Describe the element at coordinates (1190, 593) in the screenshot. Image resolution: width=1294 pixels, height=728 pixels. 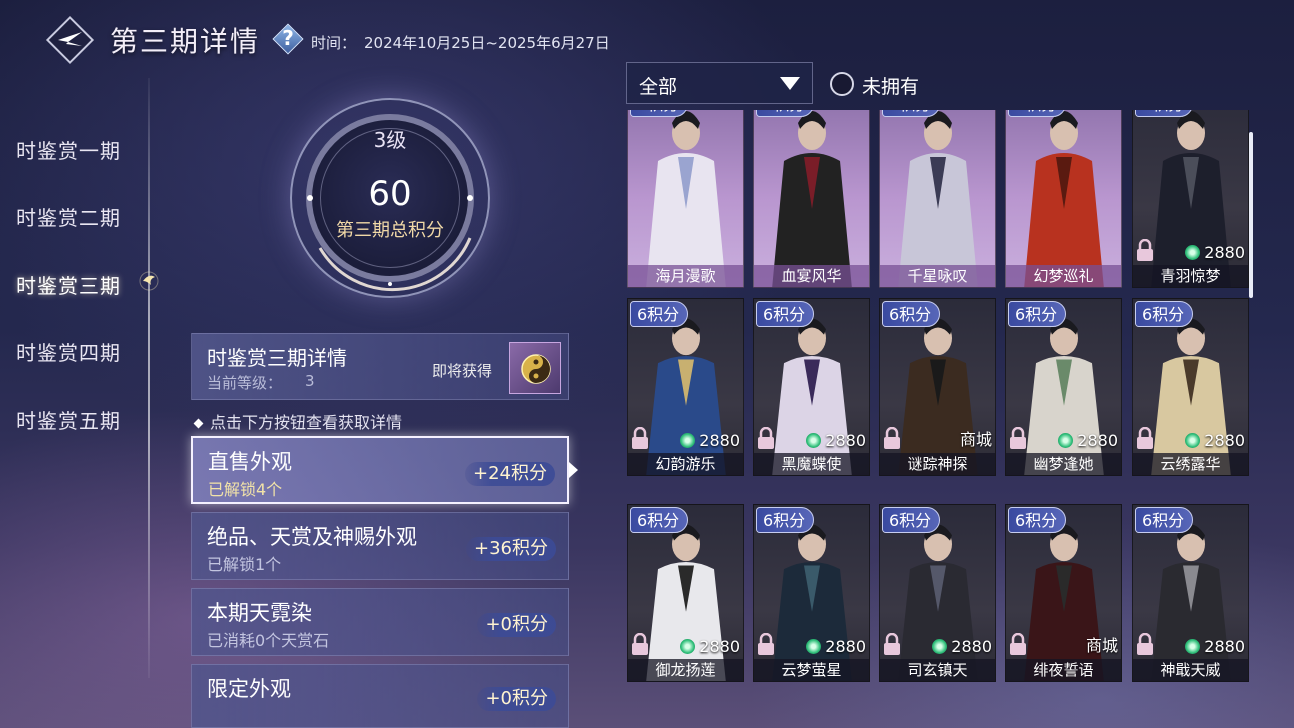
I see `outfit-card: 6积分 2880 神戢天威` at that location.